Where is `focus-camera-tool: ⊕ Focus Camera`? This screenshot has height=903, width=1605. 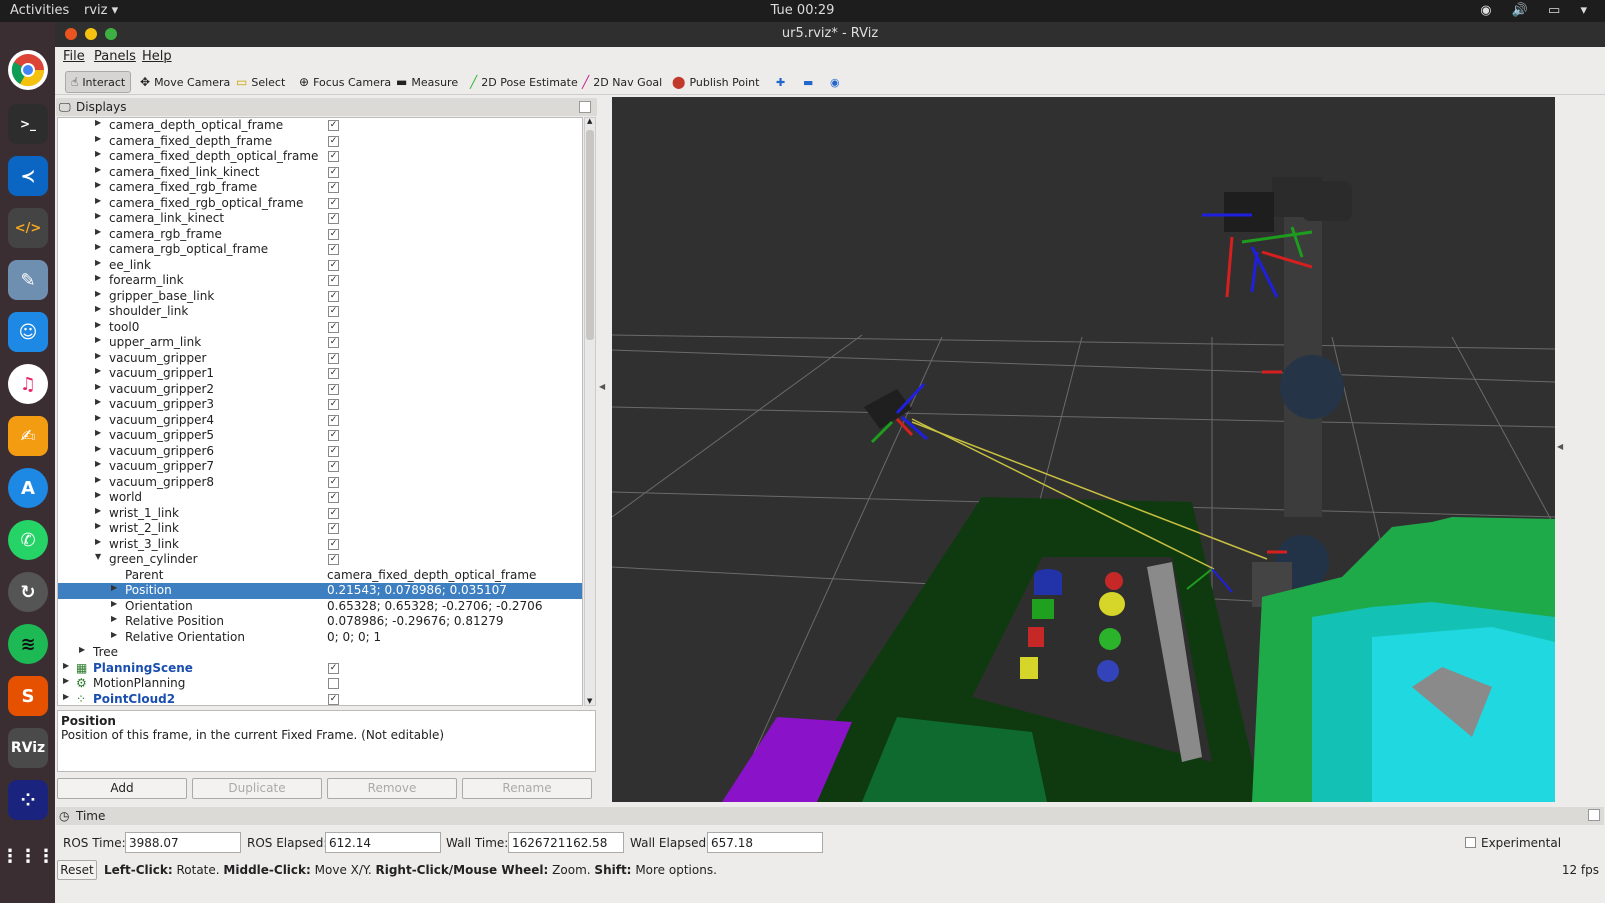
focus-camera-tool: ⊕ Focus Camera is located at coordinates (345, 82).